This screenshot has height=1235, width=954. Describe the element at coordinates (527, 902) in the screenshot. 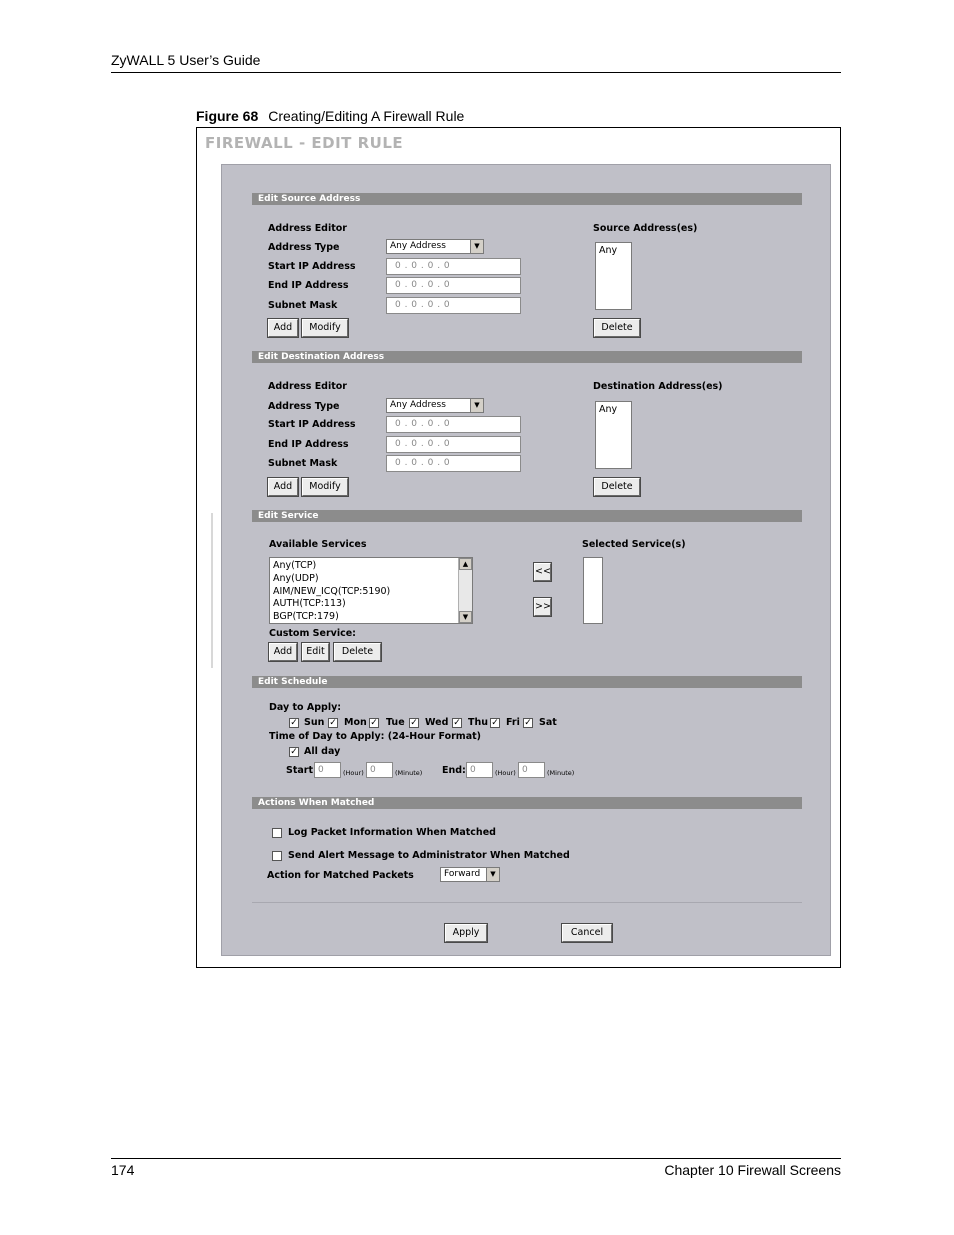

I see `divider` at that location.